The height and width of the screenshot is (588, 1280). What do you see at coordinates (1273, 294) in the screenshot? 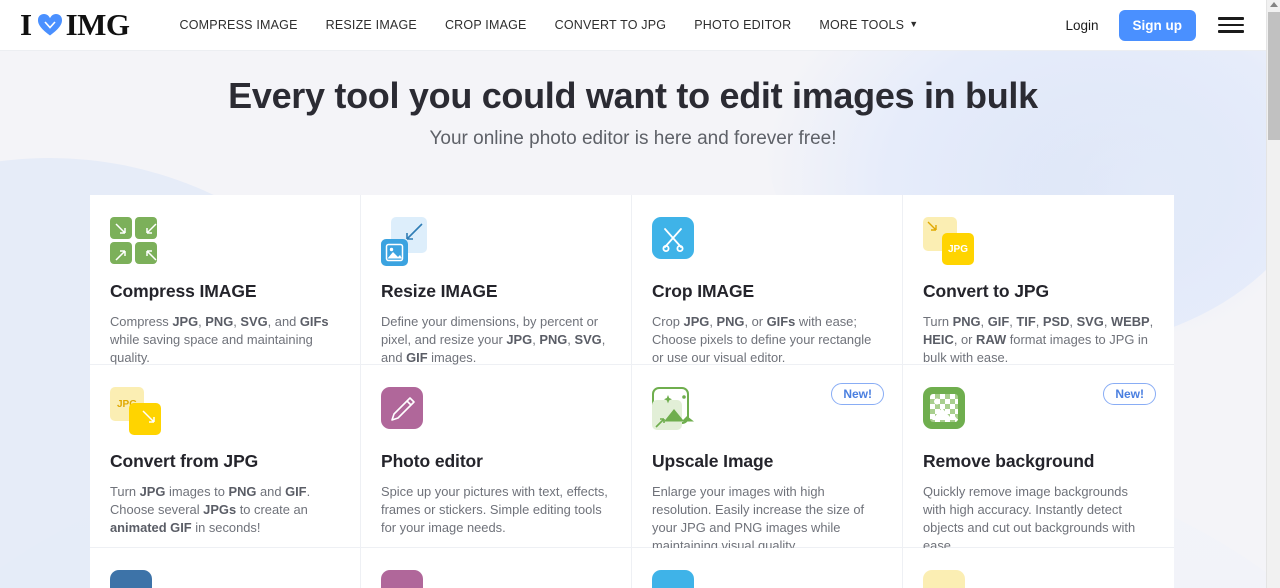
I see `page-scrollbar` at bounding box center [1273, 294].